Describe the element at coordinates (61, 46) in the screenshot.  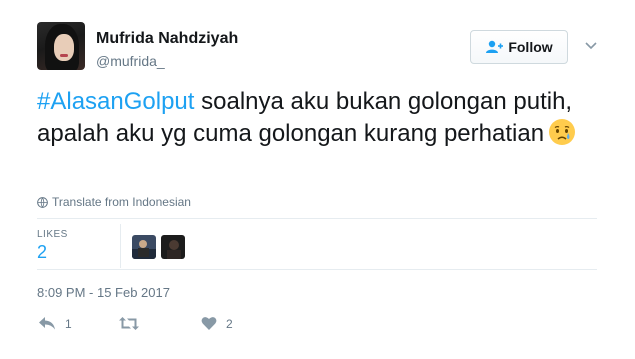
I see `avatar` at that location.